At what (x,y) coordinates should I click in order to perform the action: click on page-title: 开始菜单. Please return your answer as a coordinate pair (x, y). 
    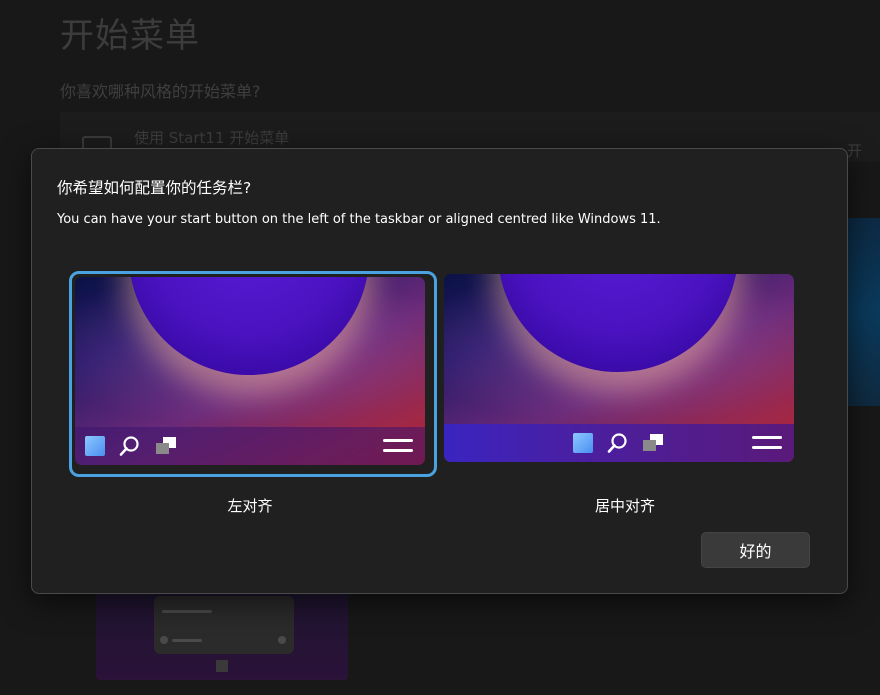
    Looking at the image, I should click on (130, 36).